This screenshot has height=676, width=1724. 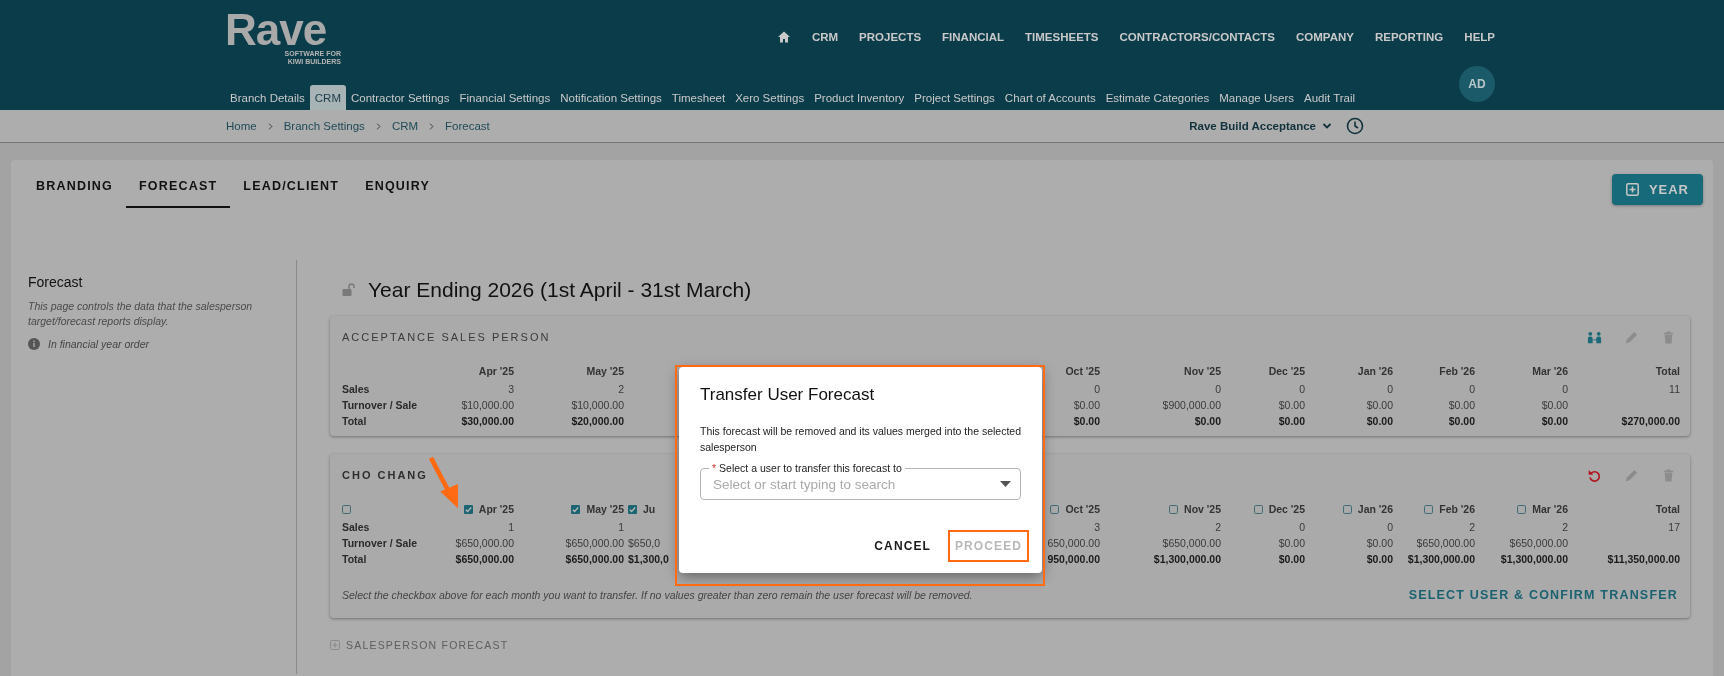 What do you see at coordinates (178, 184) in the screenshot?
I see `tab: FORECAST` at bounding box center [178, 184].